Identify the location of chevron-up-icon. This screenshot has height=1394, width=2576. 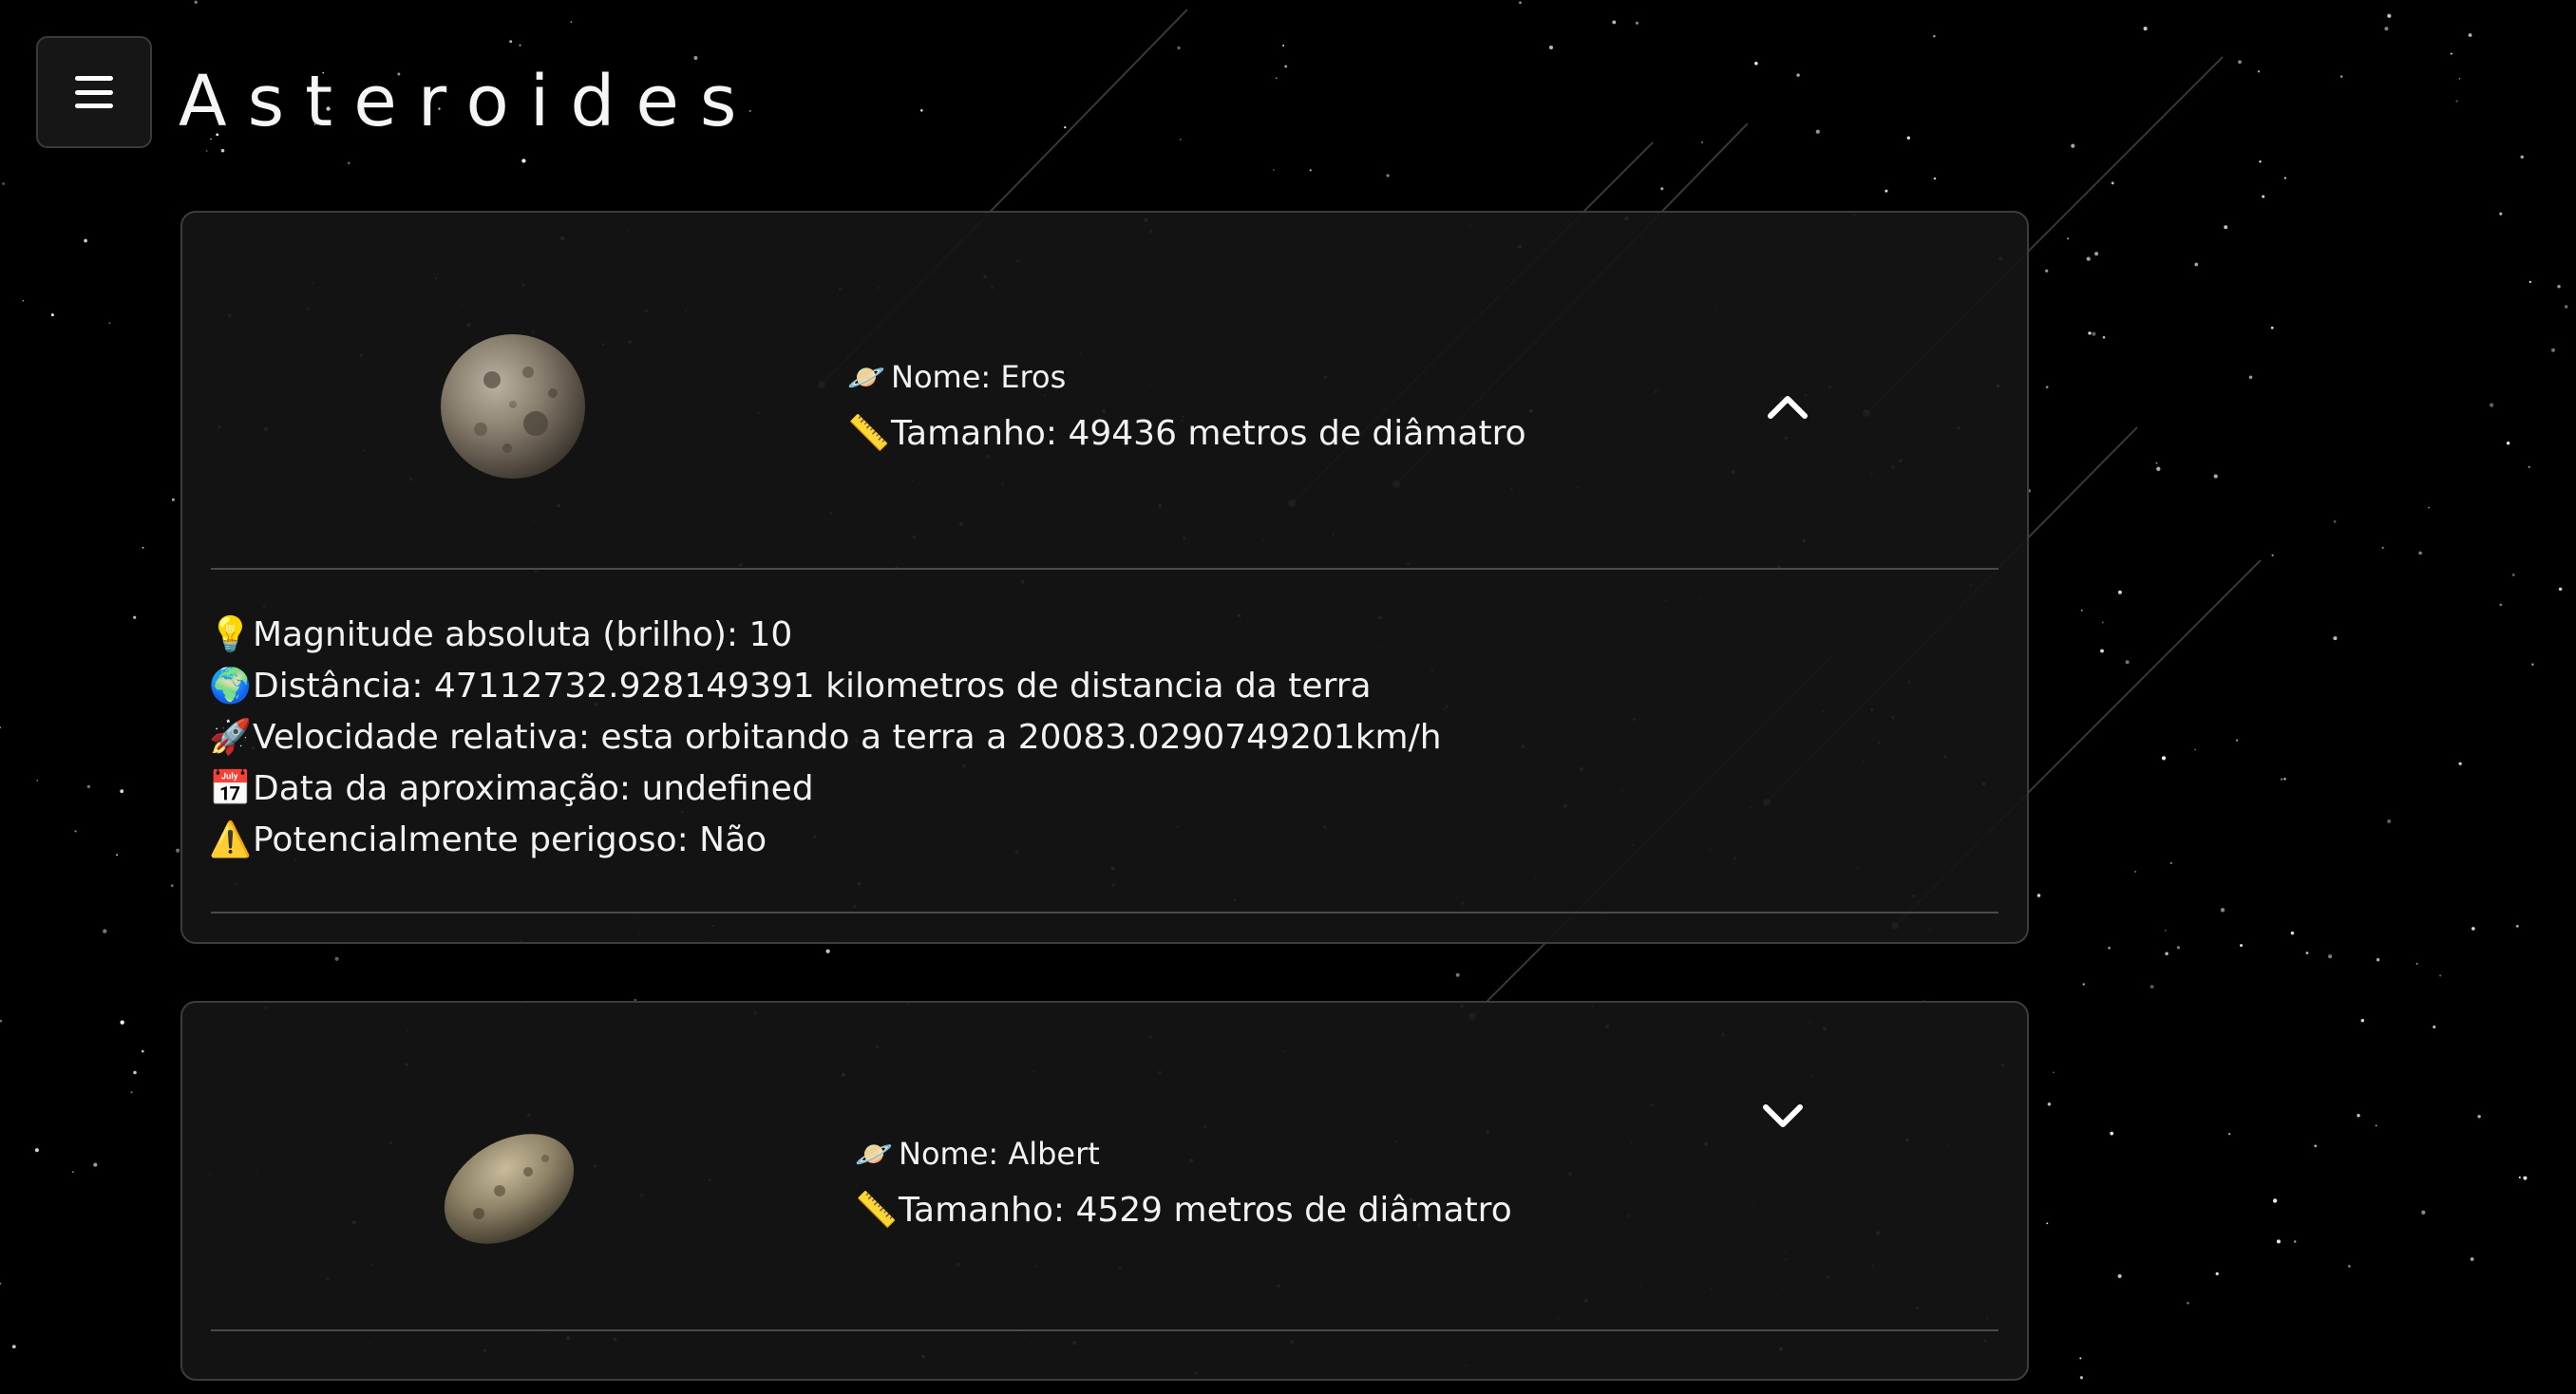
(1788, 407).